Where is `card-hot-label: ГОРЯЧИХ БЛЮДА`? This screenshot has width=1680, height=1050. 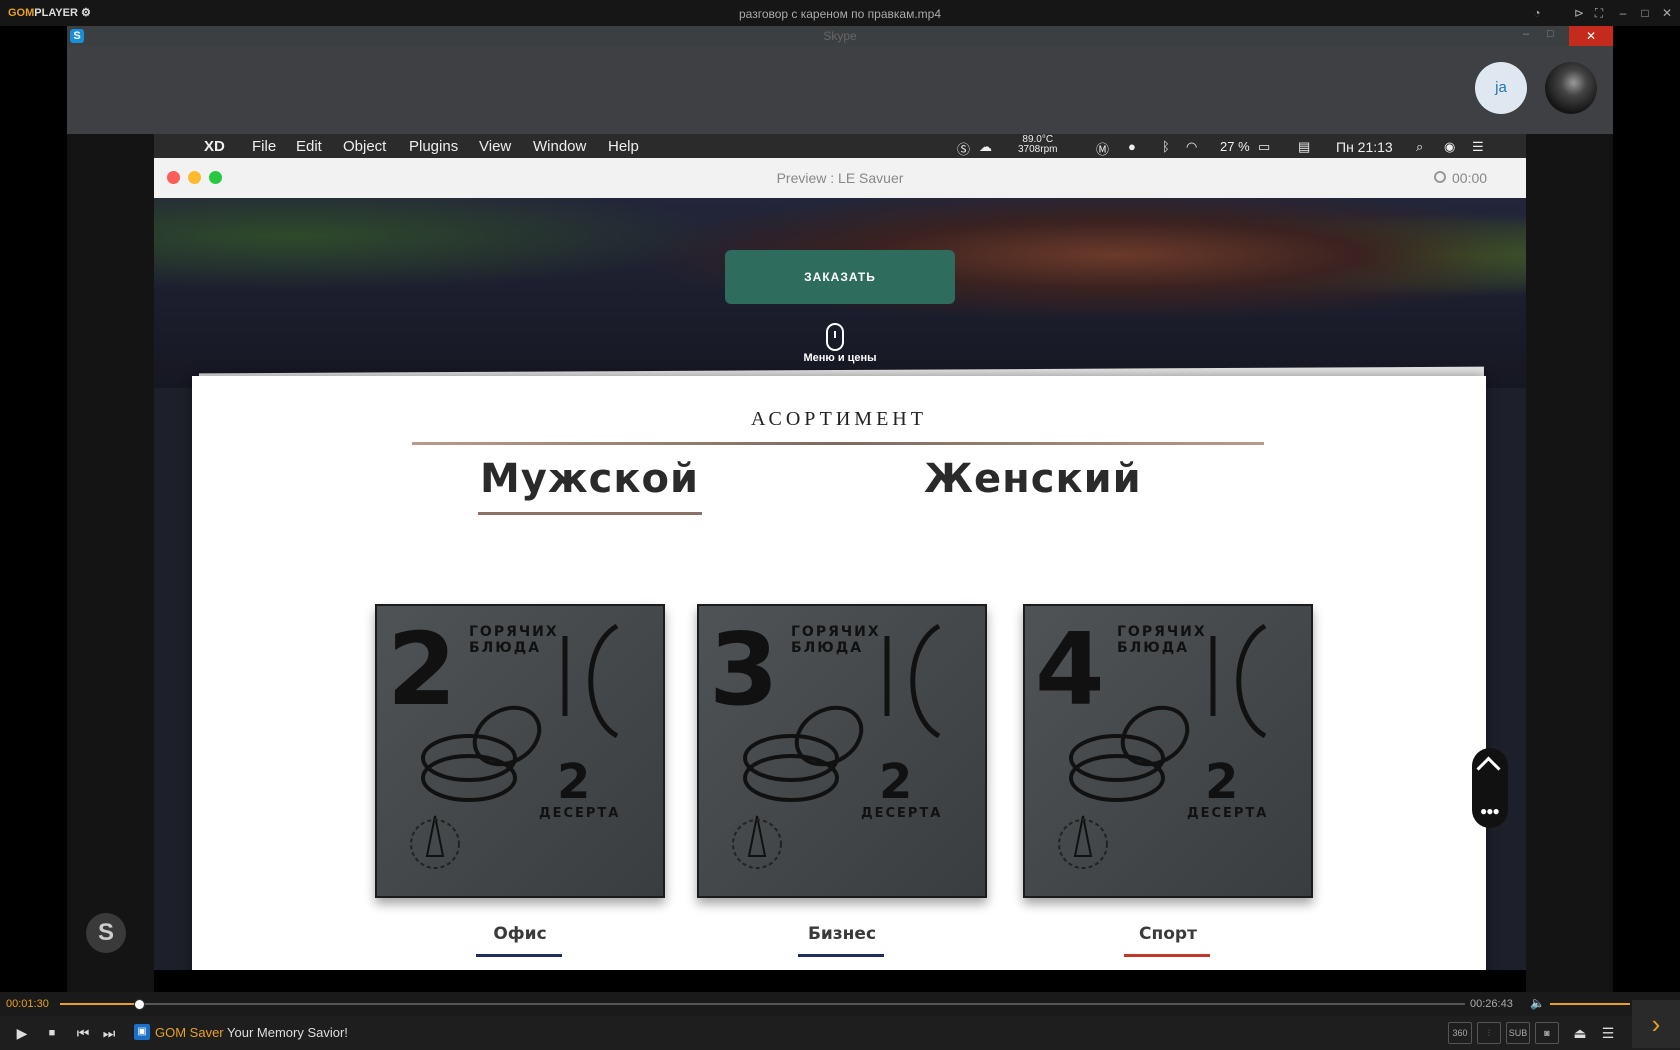 card-hot-label: ГОРЯЧИХ БЛЮДА is located at coordinates (836, 640).